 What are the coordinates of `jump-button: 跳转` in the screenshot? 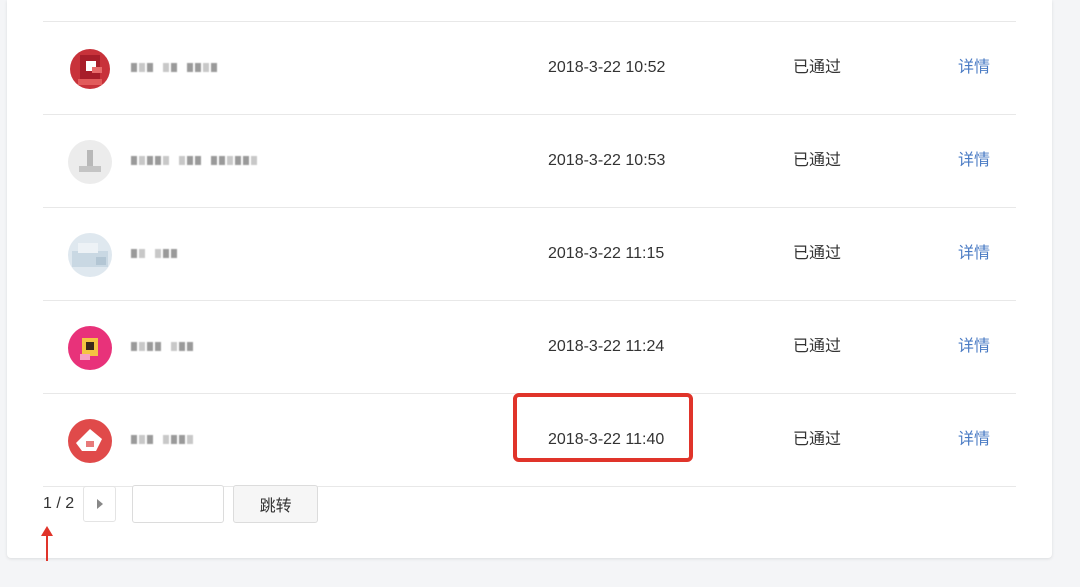 It's located at (276, 504).